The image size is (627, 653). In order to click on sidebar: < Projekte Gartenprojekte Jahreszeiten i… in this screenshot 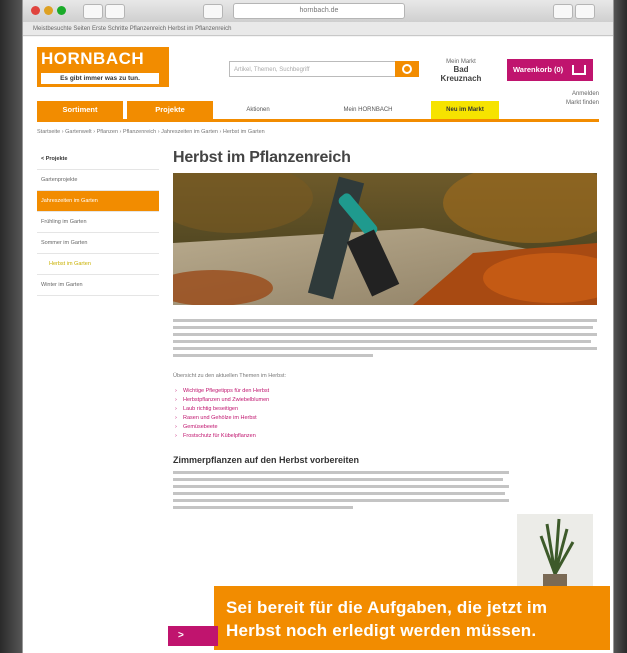, I will do `click(98, 222)`.